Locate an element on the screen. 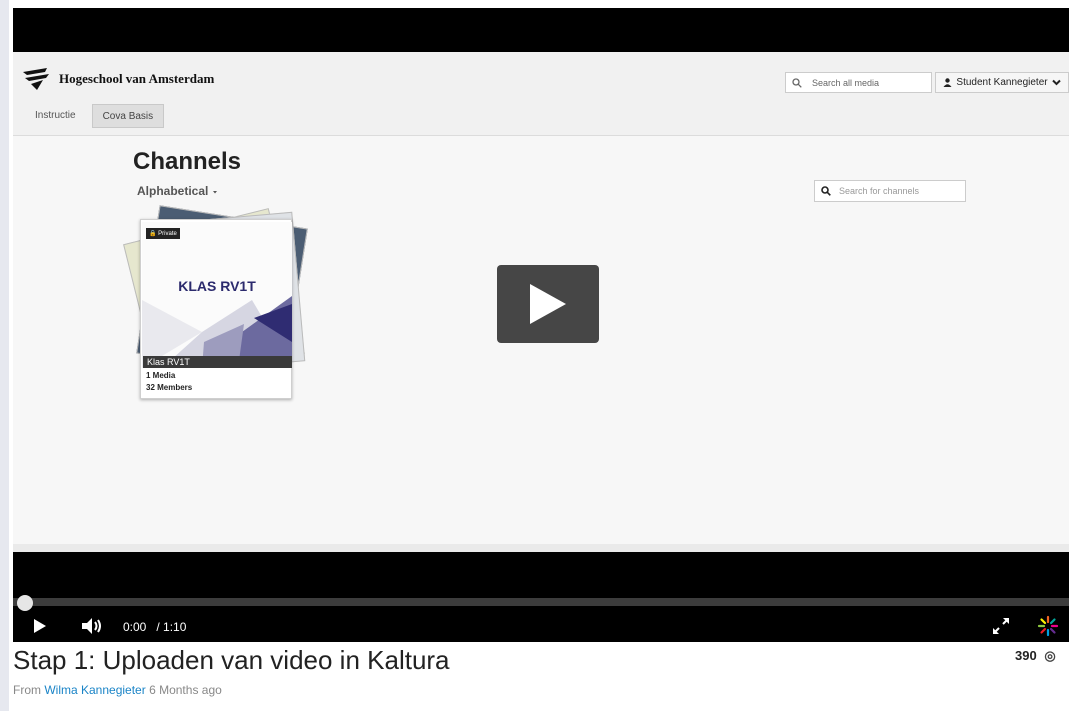 This screenshot has width=1069, height=711. nav-tab-instructie: Instructie is located at coordinates (55, 116).